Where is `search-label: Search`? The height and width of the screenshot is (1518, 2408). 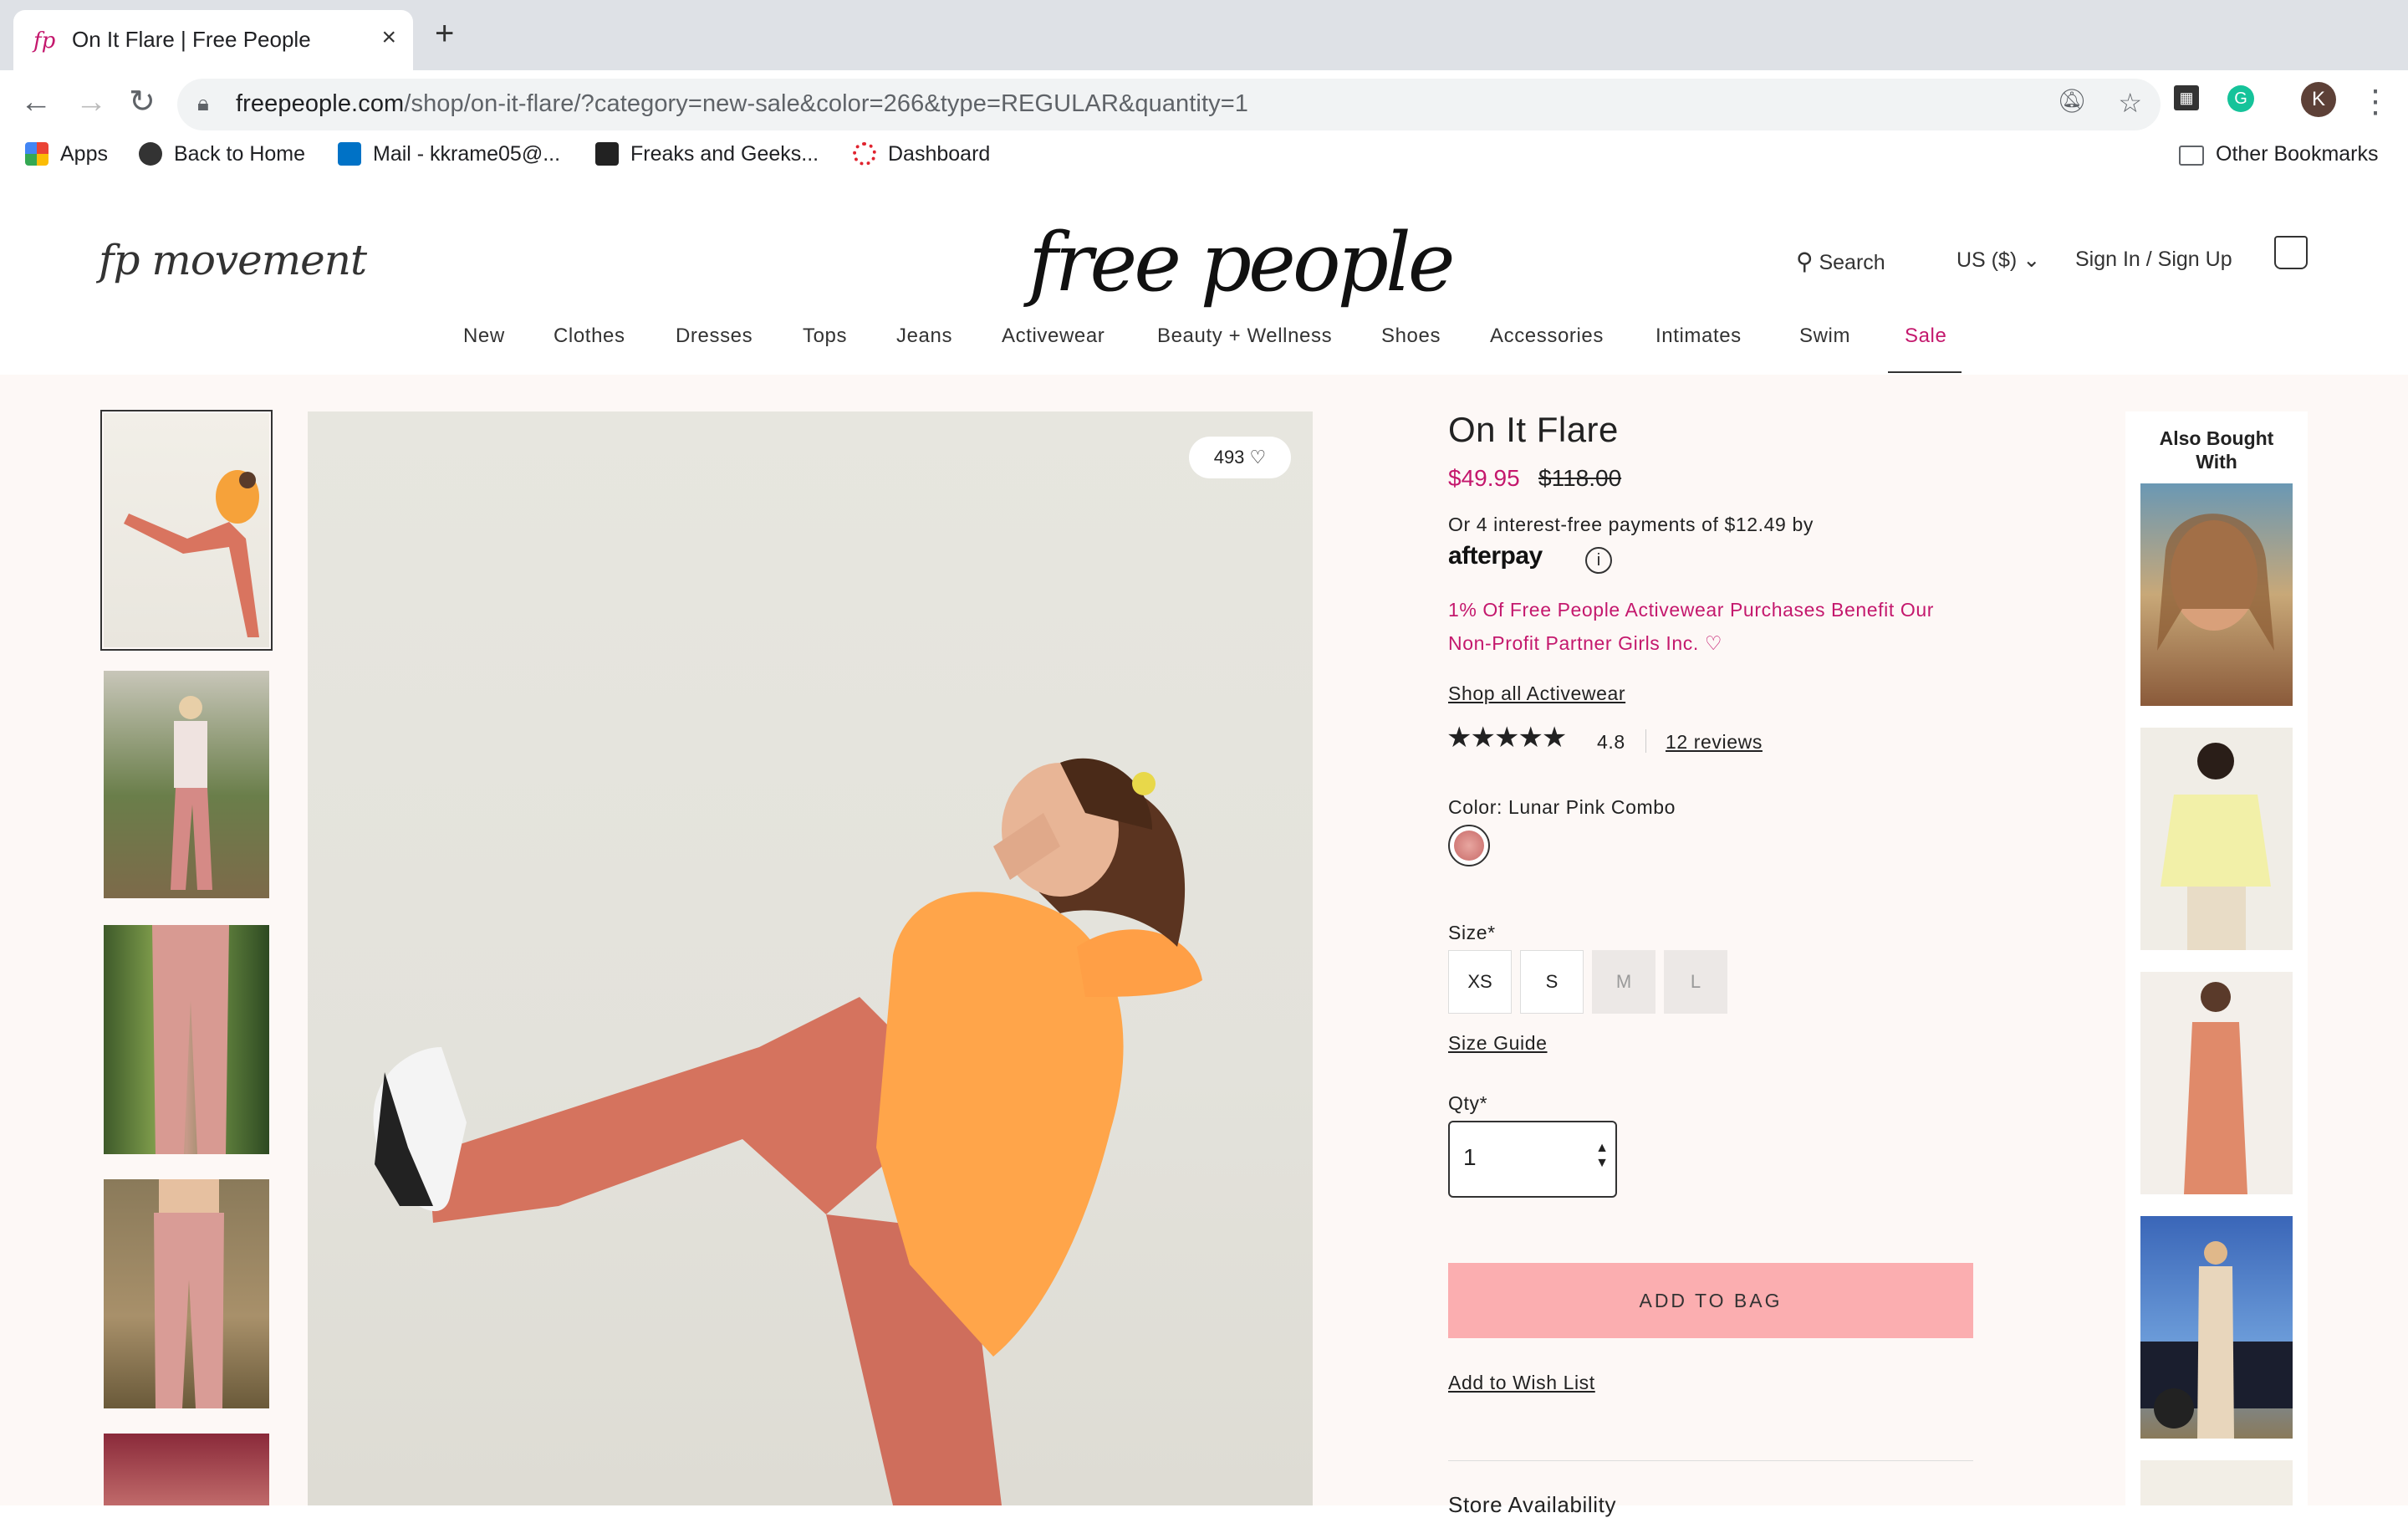
search-label: Search is located at coordinates (1852, 262).